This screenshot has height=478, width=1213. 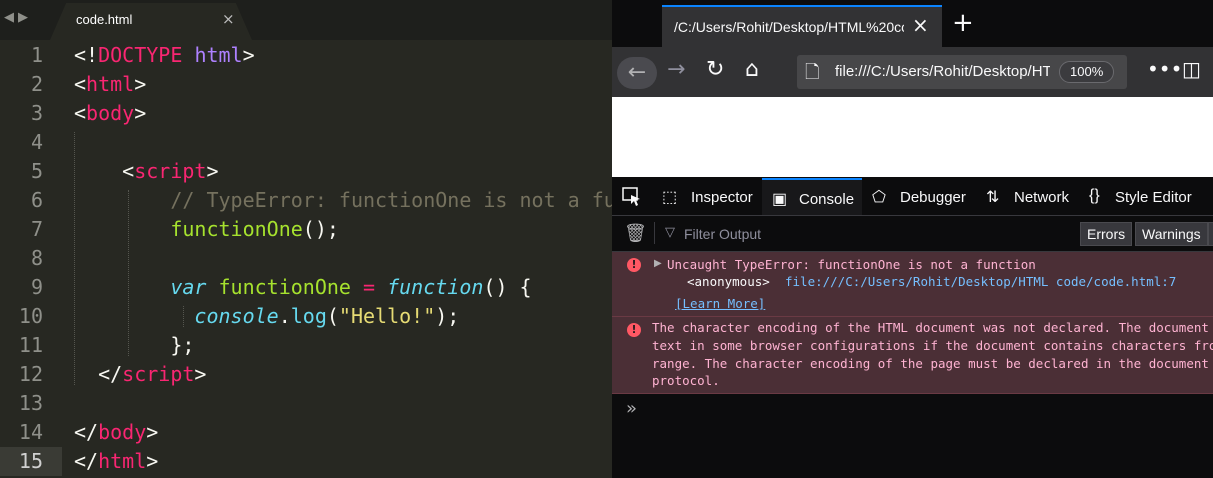 What do you see at coordinates (1153, 197) in the screenshot?
I see `tab-style-editor-label: Style Editor` at bounding box center [1153, 197].